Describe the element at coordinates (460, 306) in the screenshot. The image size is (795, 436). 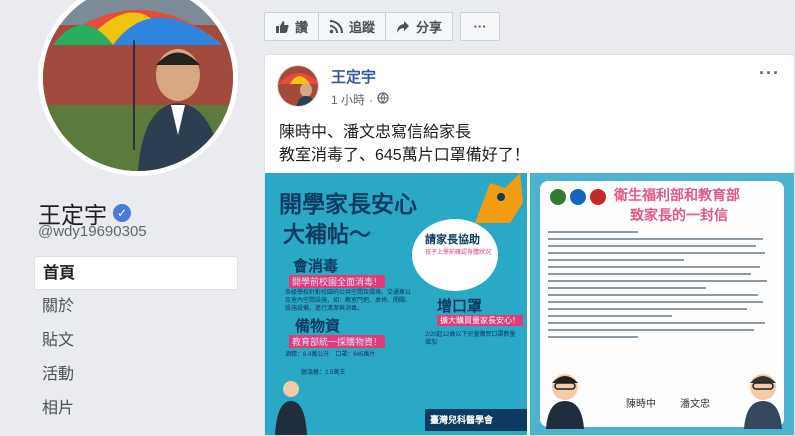
I see `poster-section-masks: 增口罩` at that location.